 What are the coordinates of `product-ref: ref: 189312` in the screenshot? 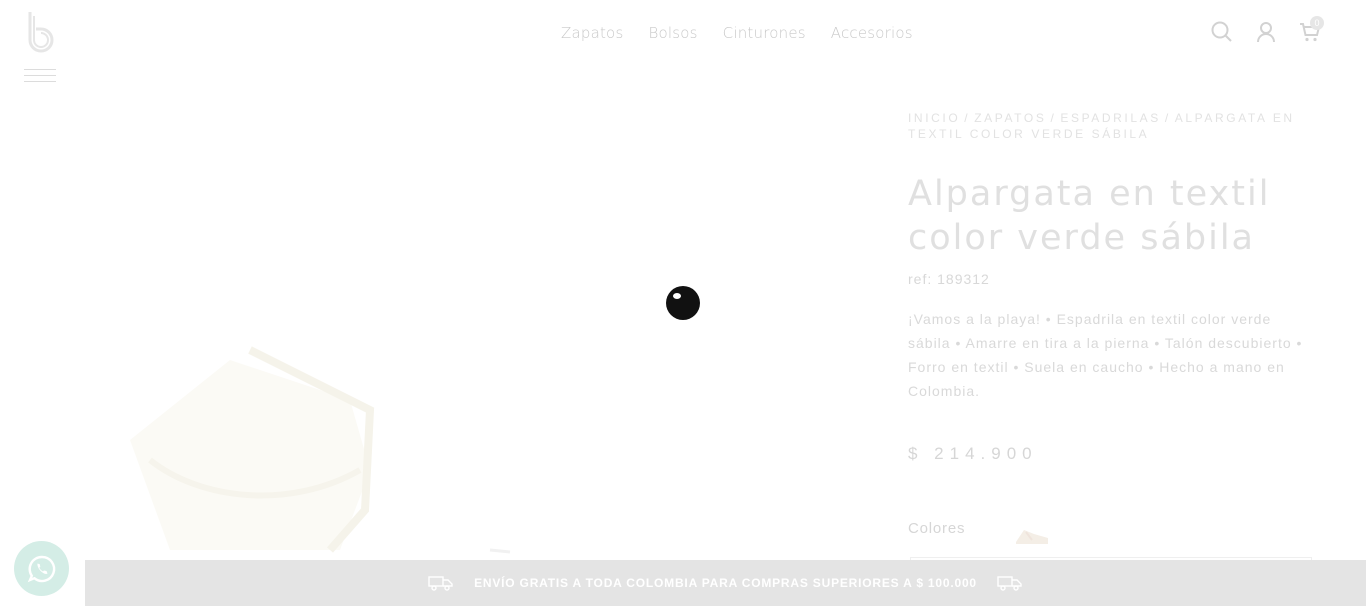 It's located at (949, 279).